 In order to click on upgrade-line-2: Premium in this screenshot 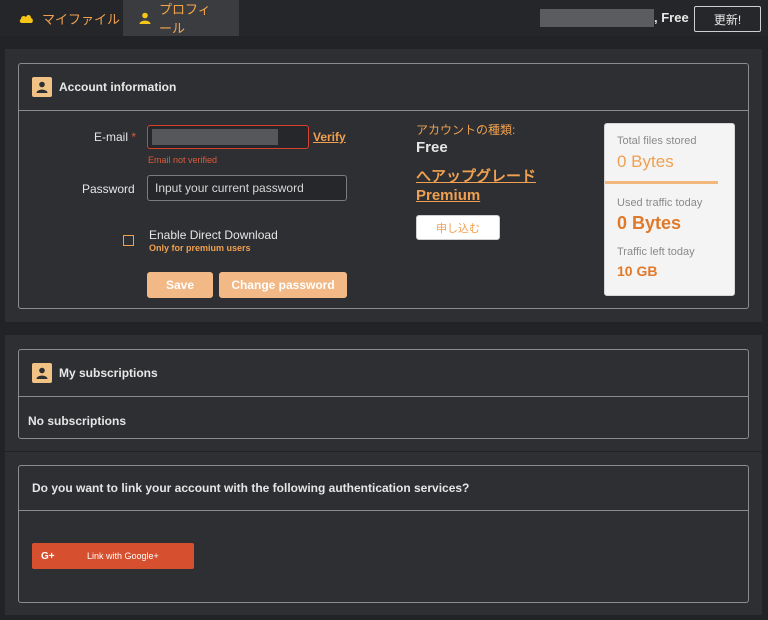, I will do `click(448, 195)`.